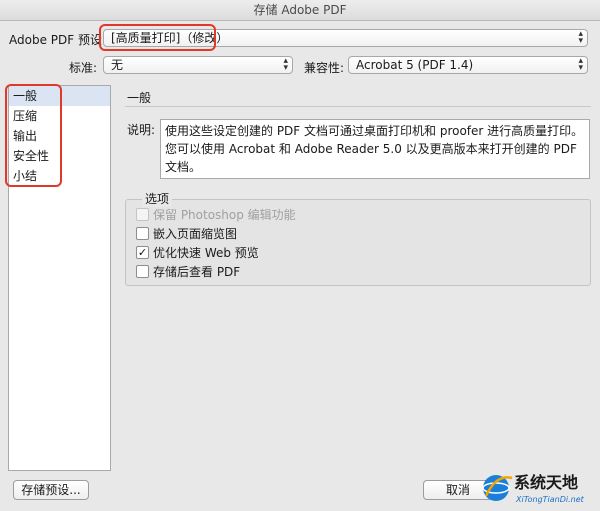 The width and height of the screenshot is (600, 511). What do you see at coordinates (142, 252) in the screenshot?
I see `checkmark-icon: ✓` at bounding box center [142, 252].